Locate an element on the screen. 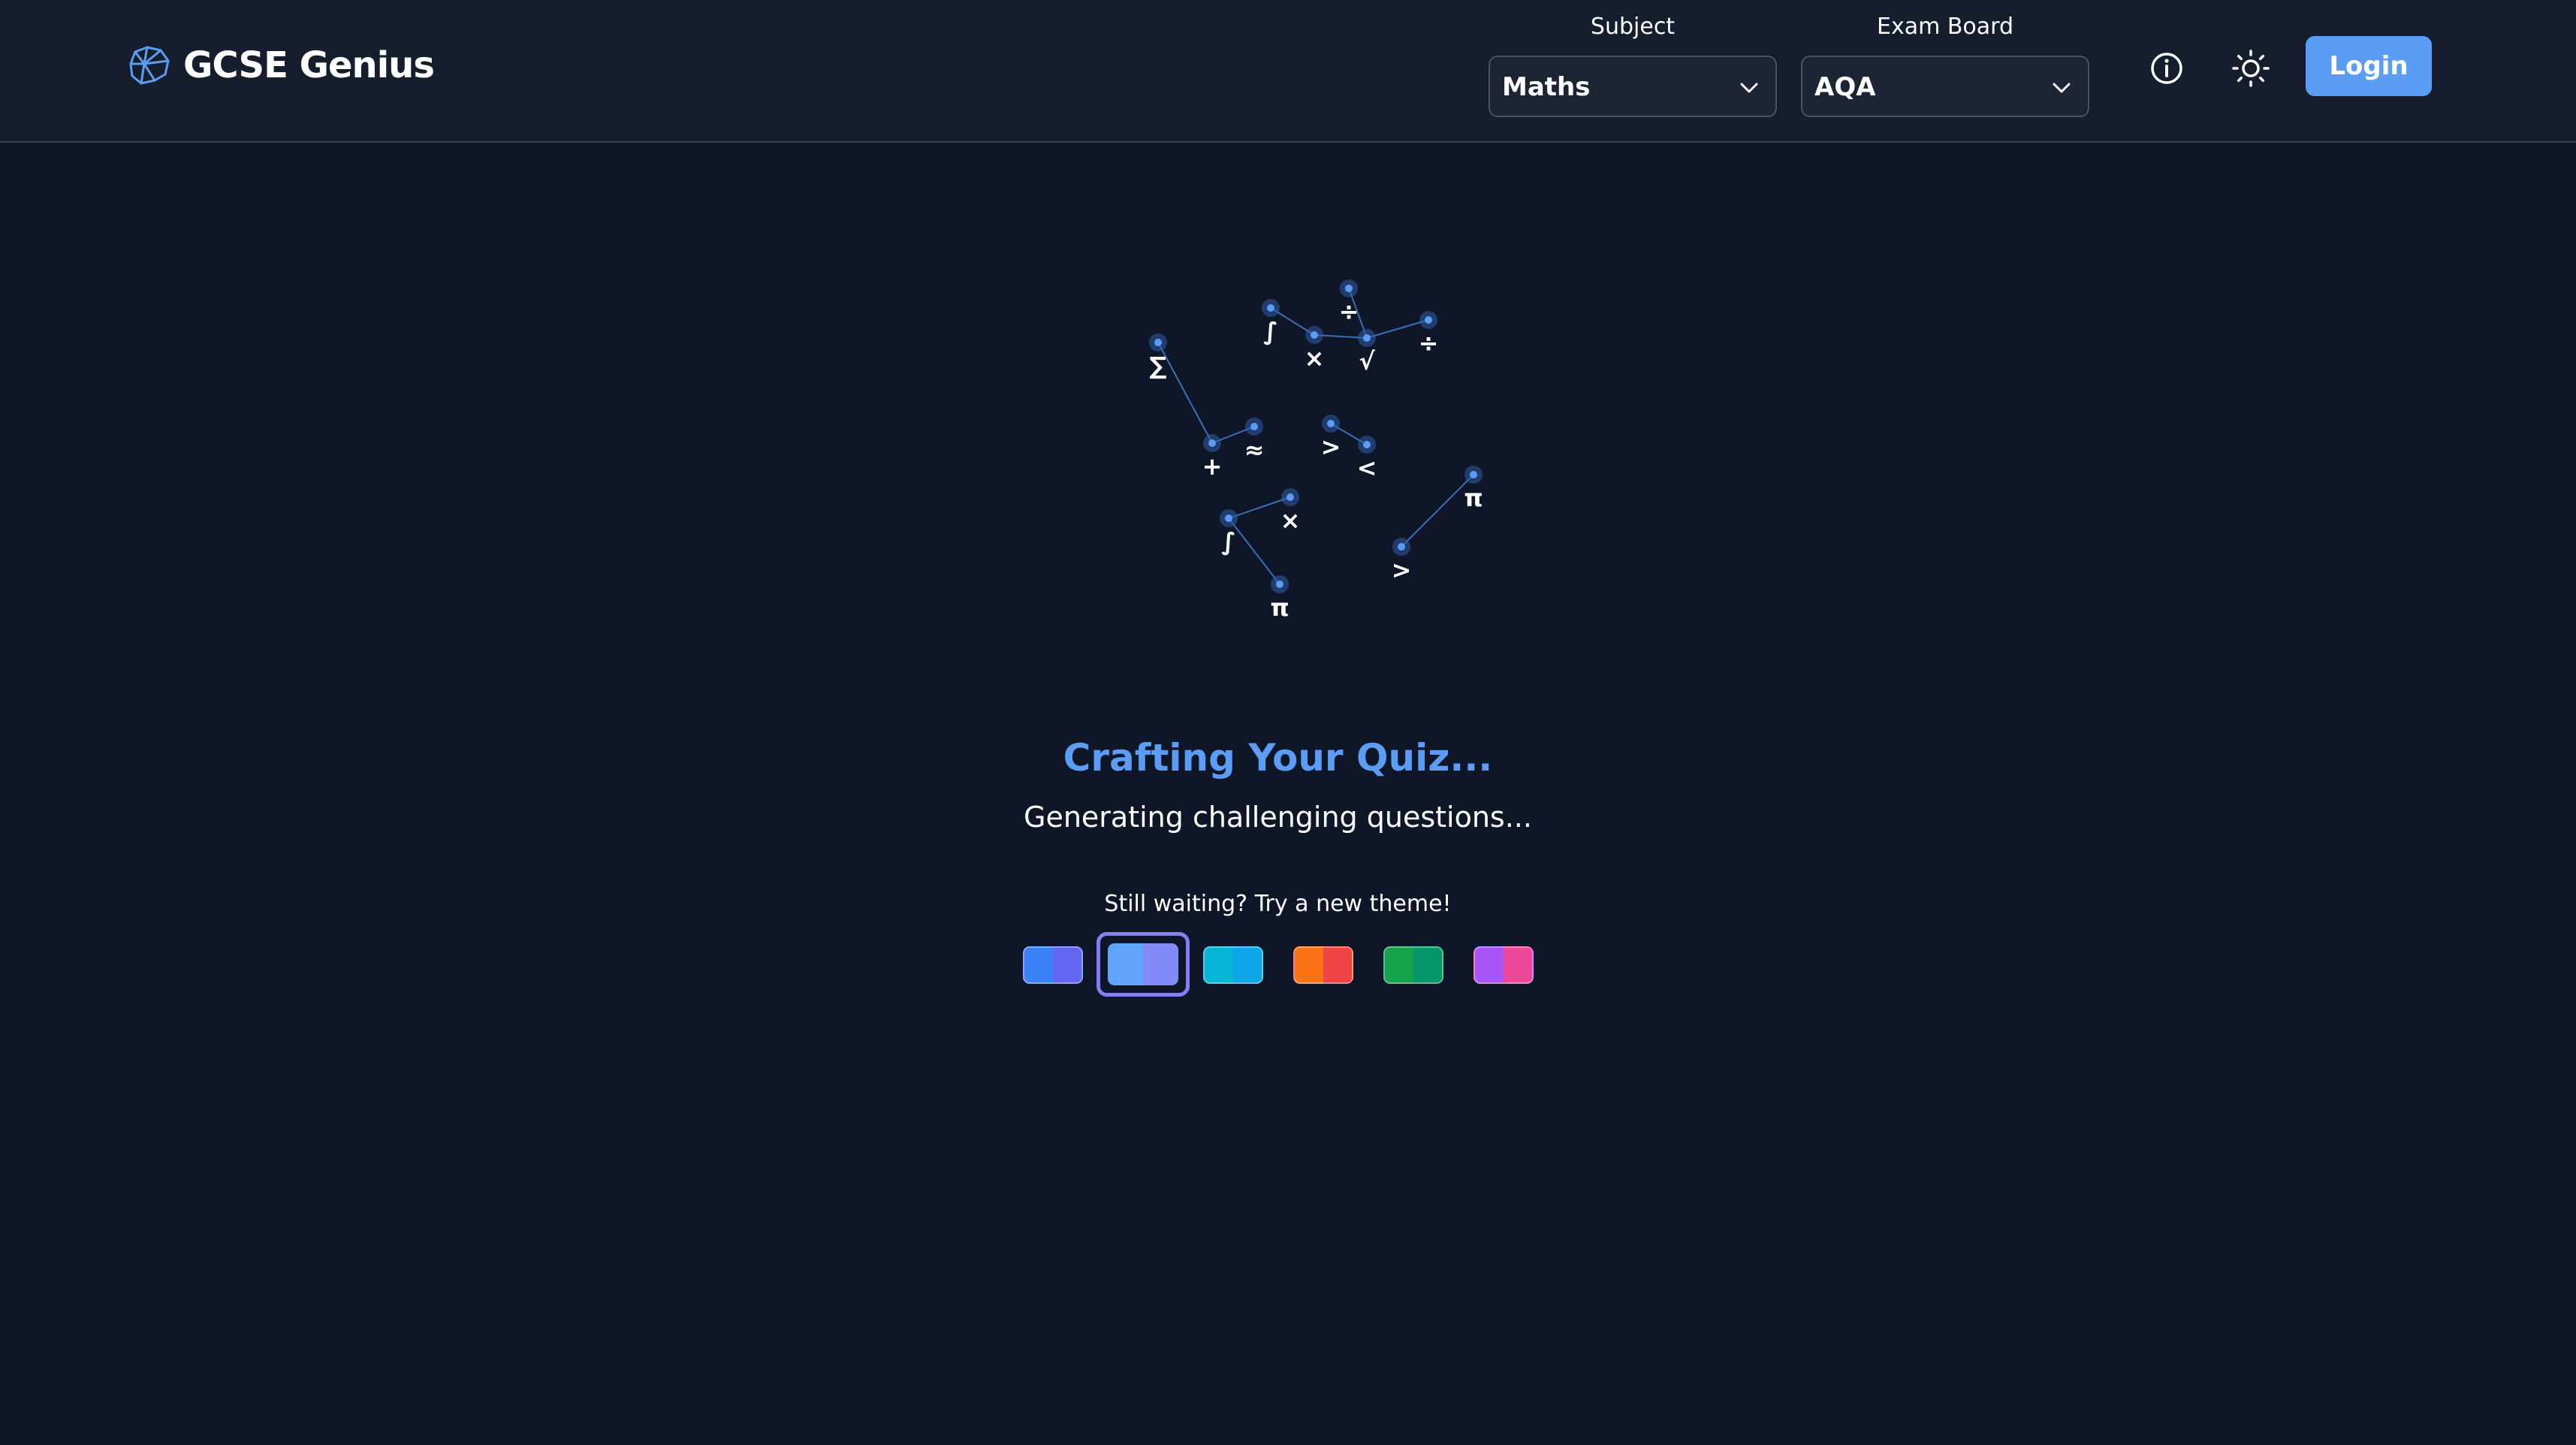 This screenshot has width=2576, height=1445. theme-swatch-blue-indigo is located at coordinates (1053, 965).